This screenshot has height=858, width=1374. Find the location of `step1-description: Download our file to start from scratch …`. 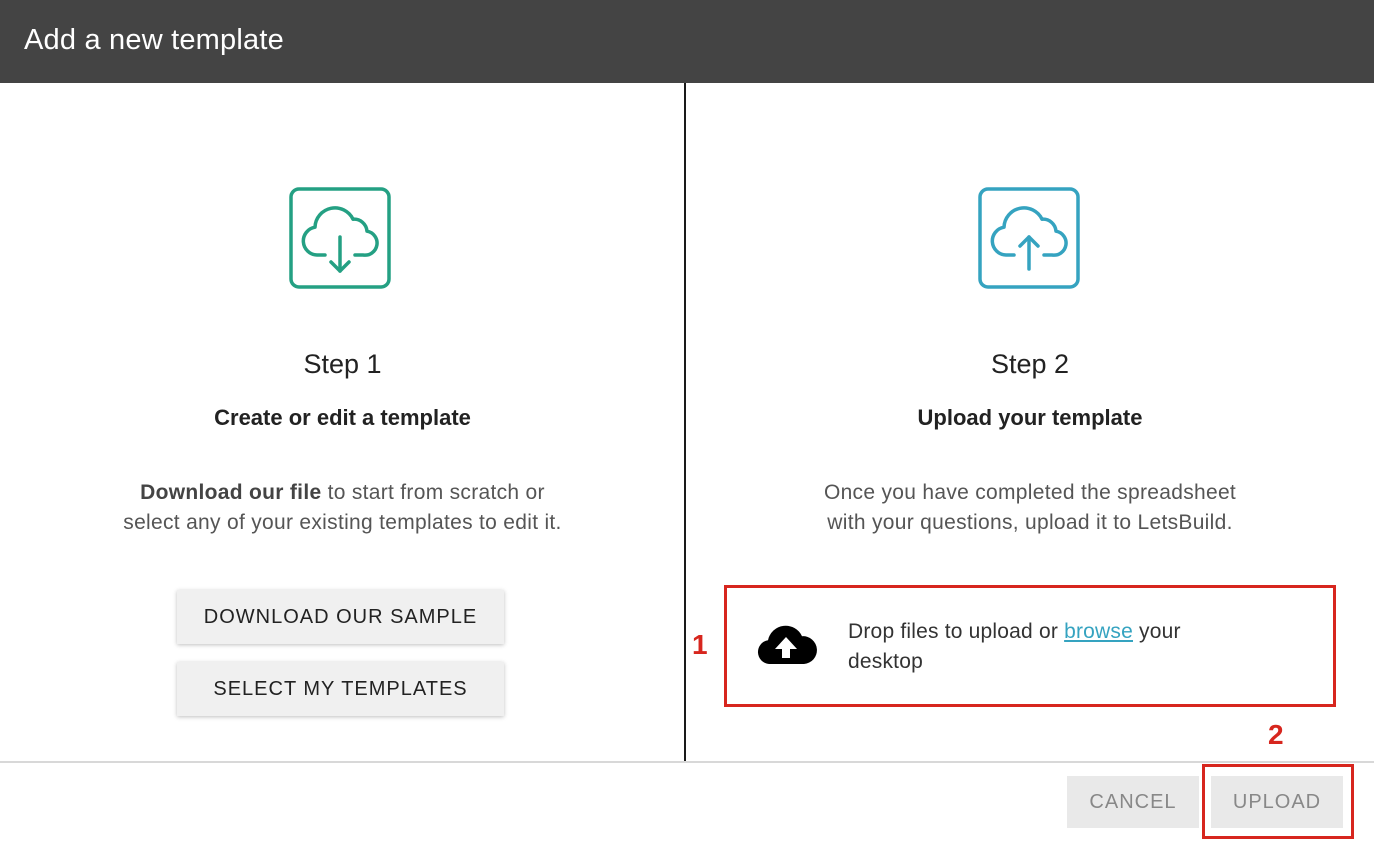

step1-description: Download our file to start from scratch … is located at coordinates (342, 508).